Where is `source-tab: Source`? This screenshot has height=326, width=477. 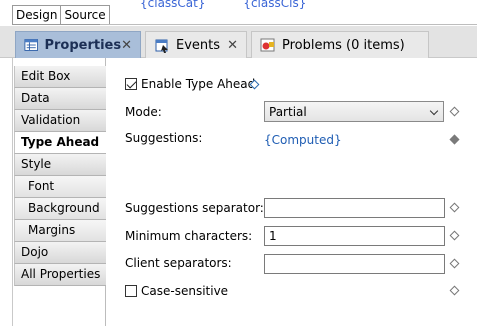 source-tab: Source is located at coordinates (84, 15).